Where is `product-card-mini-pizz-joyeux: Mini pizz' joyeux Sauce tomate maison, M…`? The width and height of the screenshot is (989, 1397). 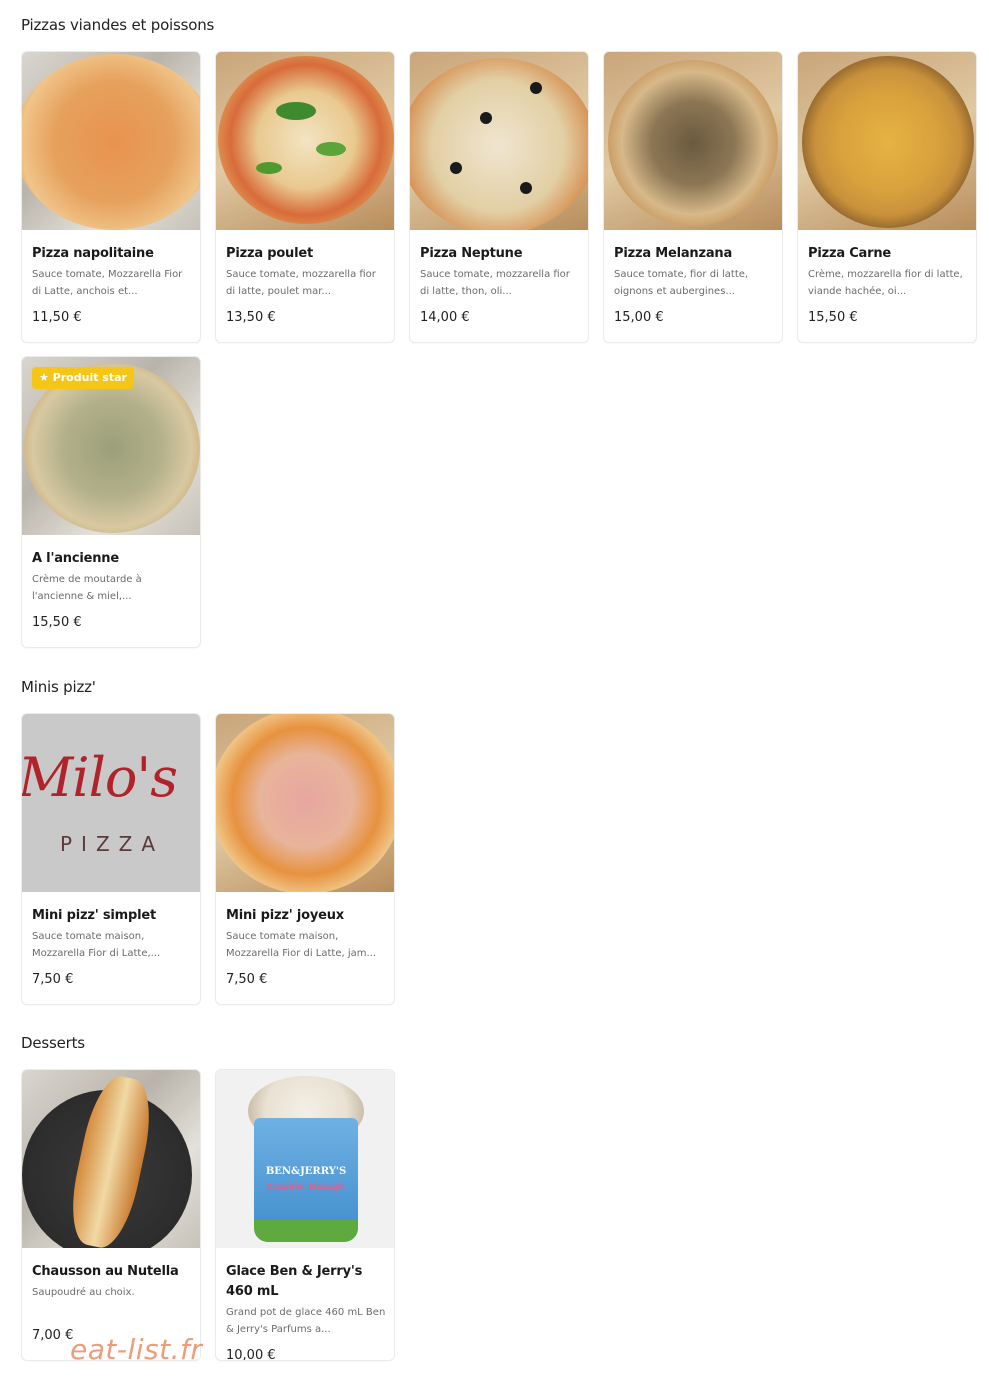
product-card-mini-pizz-joyeux: Mini pizz' joyeux Sauce tomate maison, M… is located at coordinates (305, 859).